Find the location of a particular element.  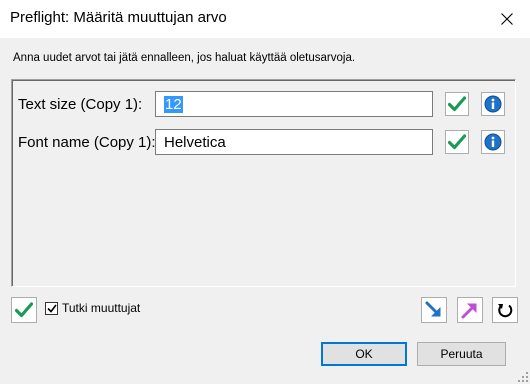

variable-label: Font name (Copy 1): is located at coordinates (87, 142).